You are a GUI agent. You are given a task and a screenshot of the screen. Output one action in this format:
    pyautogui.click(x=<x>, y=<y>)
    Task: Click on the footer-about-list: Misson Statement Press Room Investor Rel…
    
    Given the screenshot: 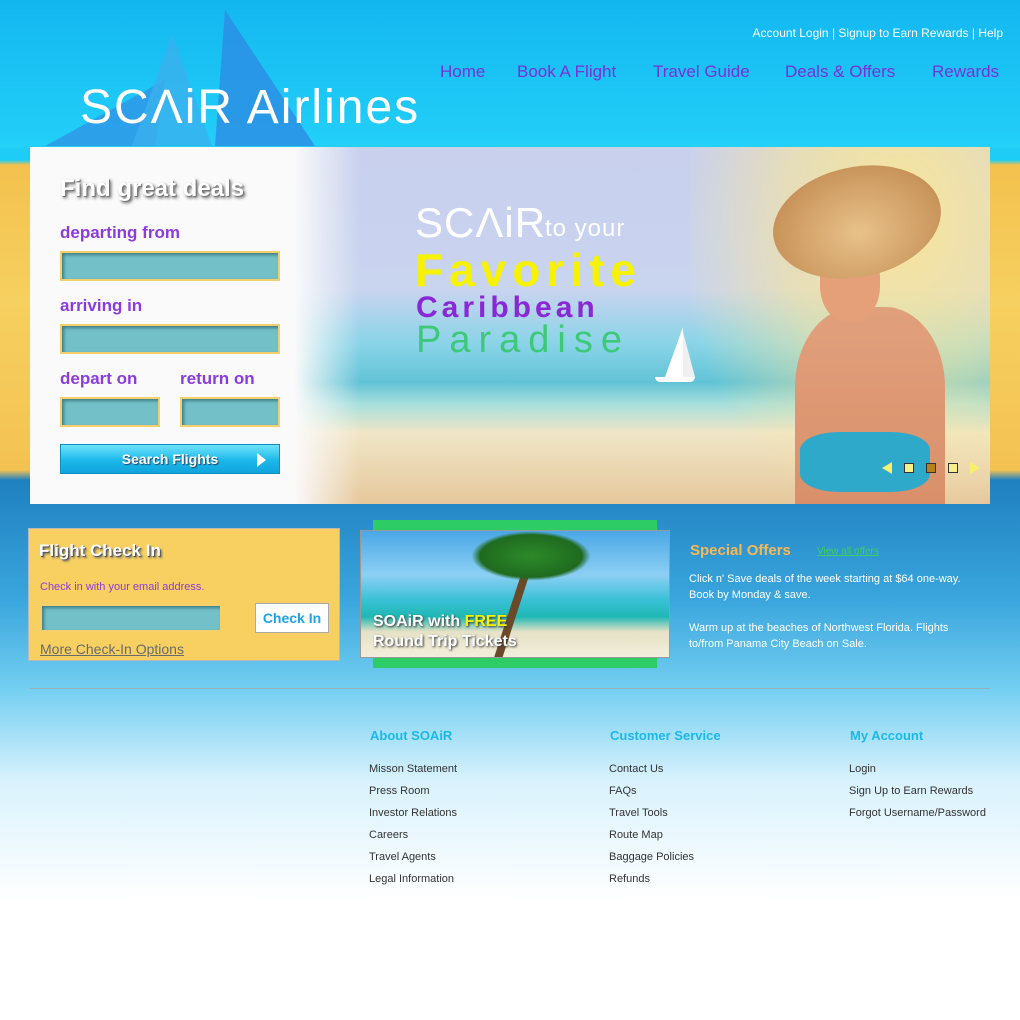 What is the action you would take?
    pyautogui.click(x=413, y=824)
    